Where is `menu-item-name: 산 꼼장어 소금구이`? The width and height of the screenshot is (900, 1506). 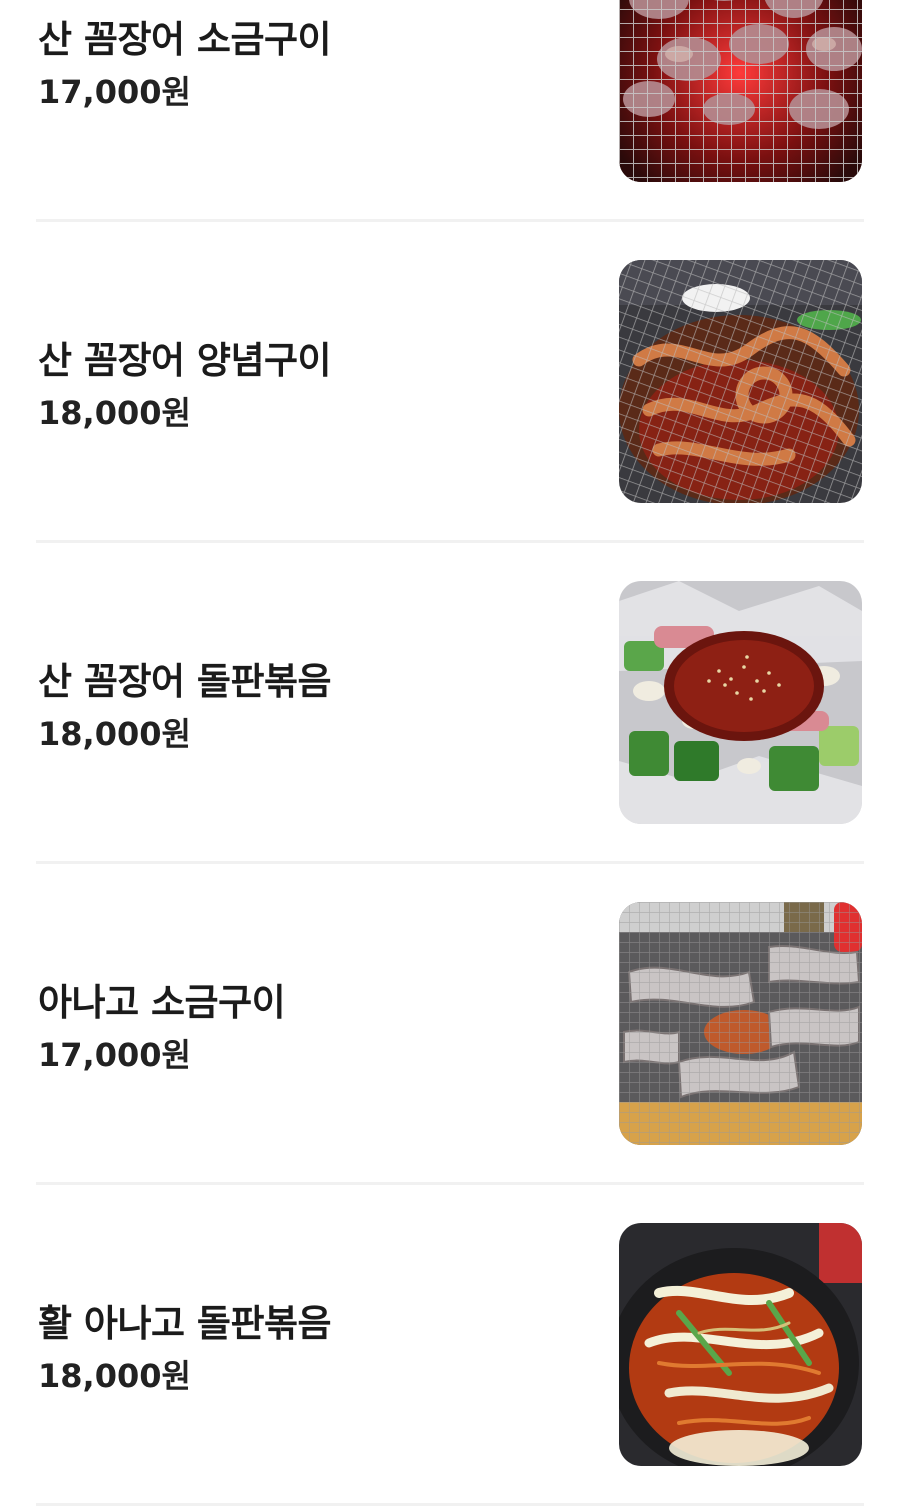
menu-item-name: 산 꼼장어 소금구이 is located at coordinates (185, 39).